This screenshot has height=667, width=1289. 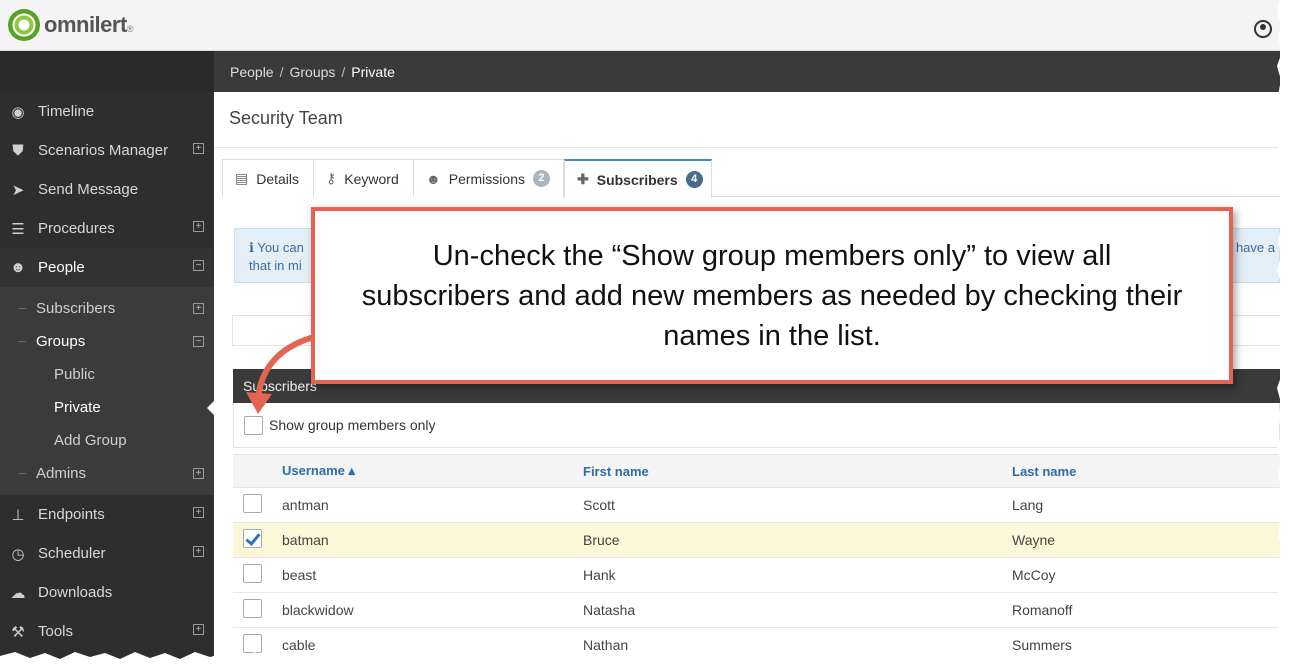 I want to click on last-name-cell: Lang, so click(x=1146, y=505).